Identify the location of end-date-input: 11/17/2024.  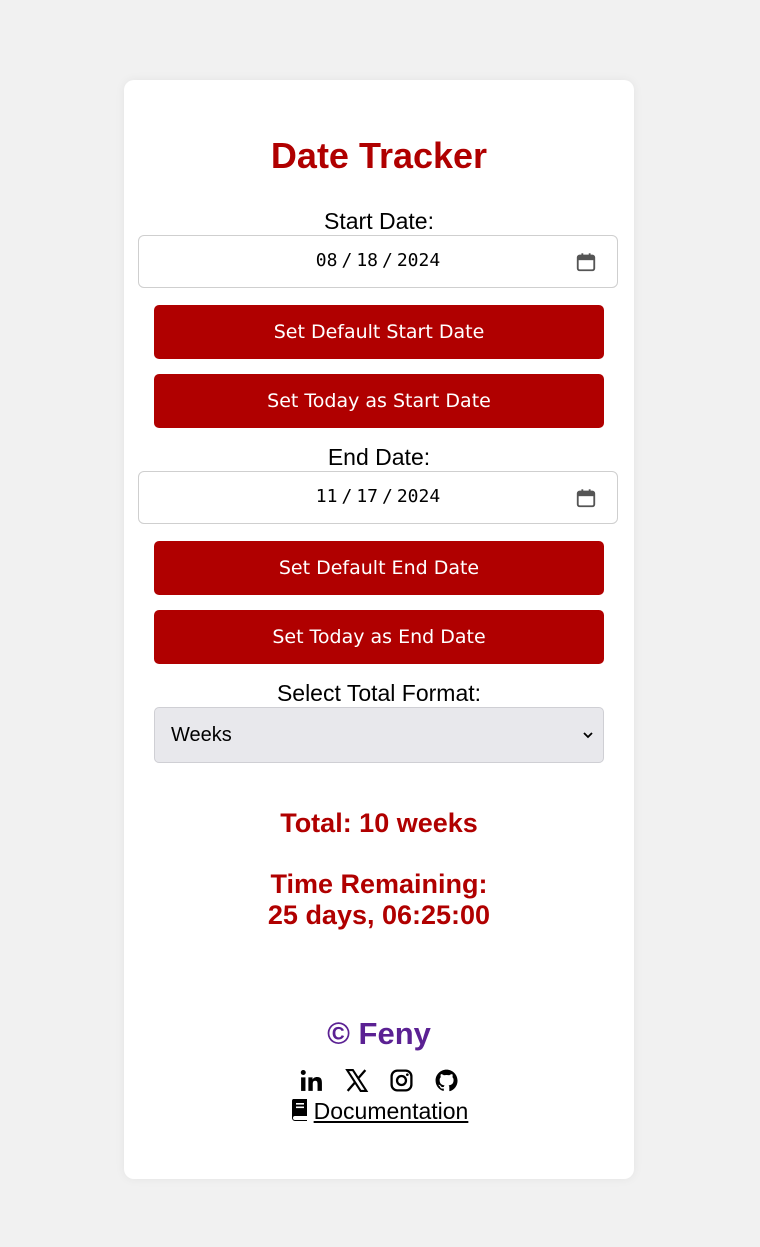
(378, 497).